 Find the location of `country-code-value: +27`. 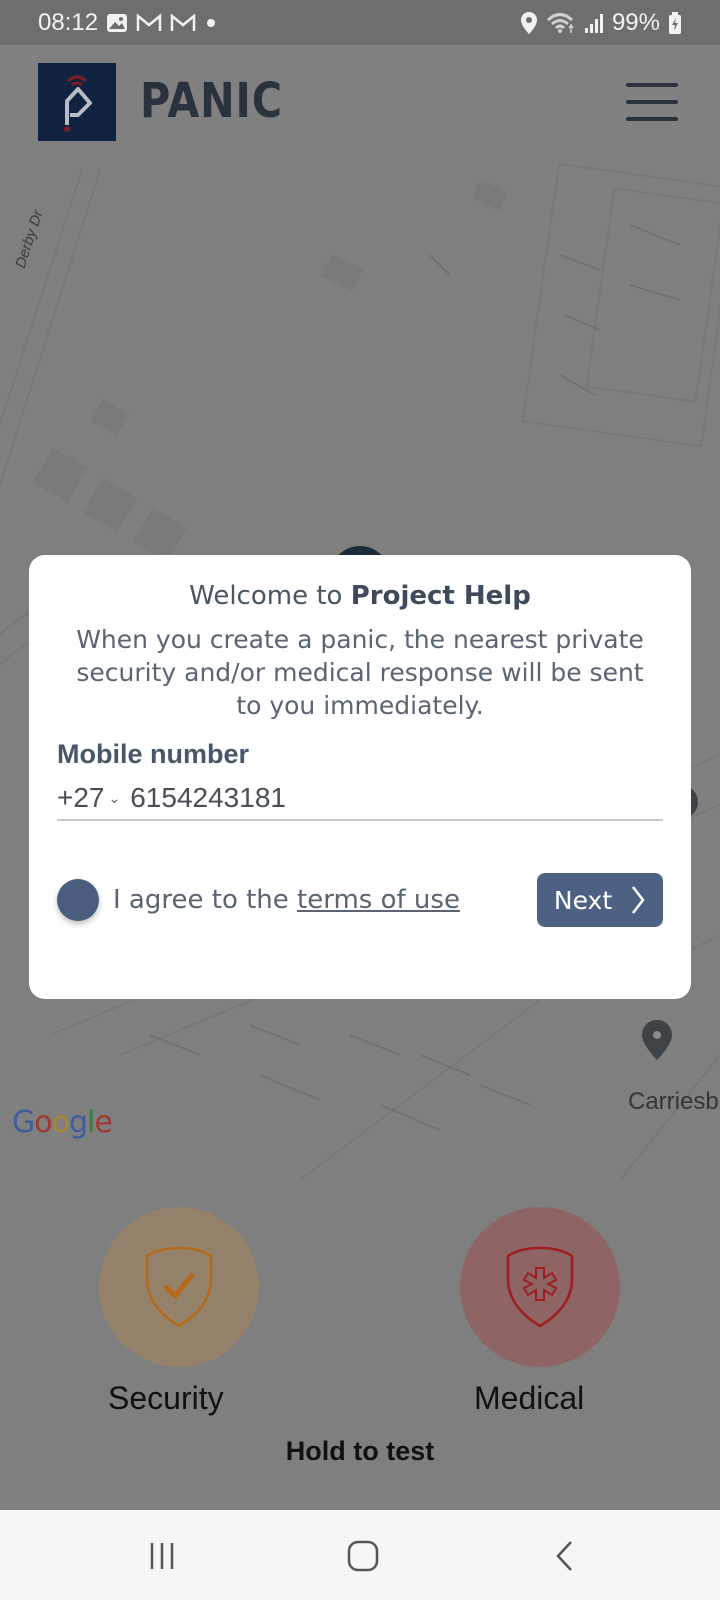

country-code-value: +27 is located at coordinates (81, 797).